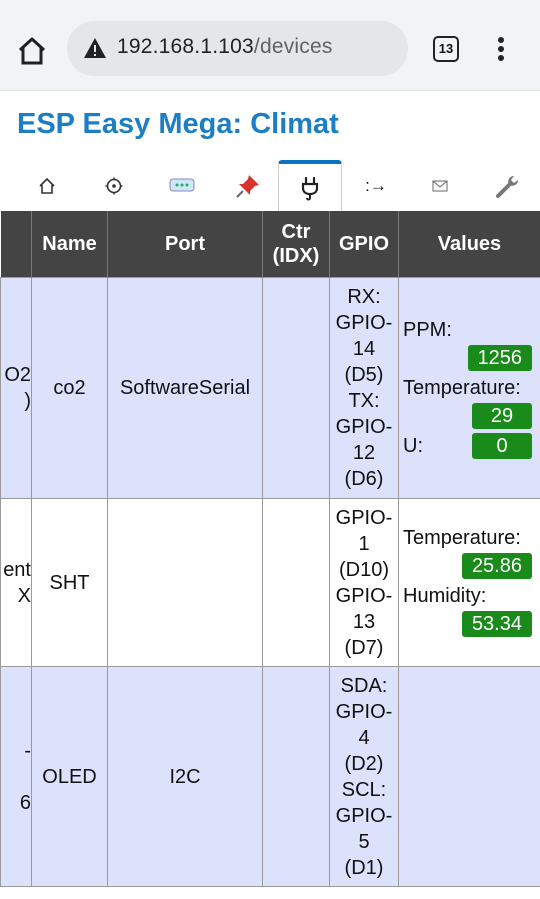 This screenshot has height=899, width=540. I want to click on gpio-line: 13, so click(364, 621).